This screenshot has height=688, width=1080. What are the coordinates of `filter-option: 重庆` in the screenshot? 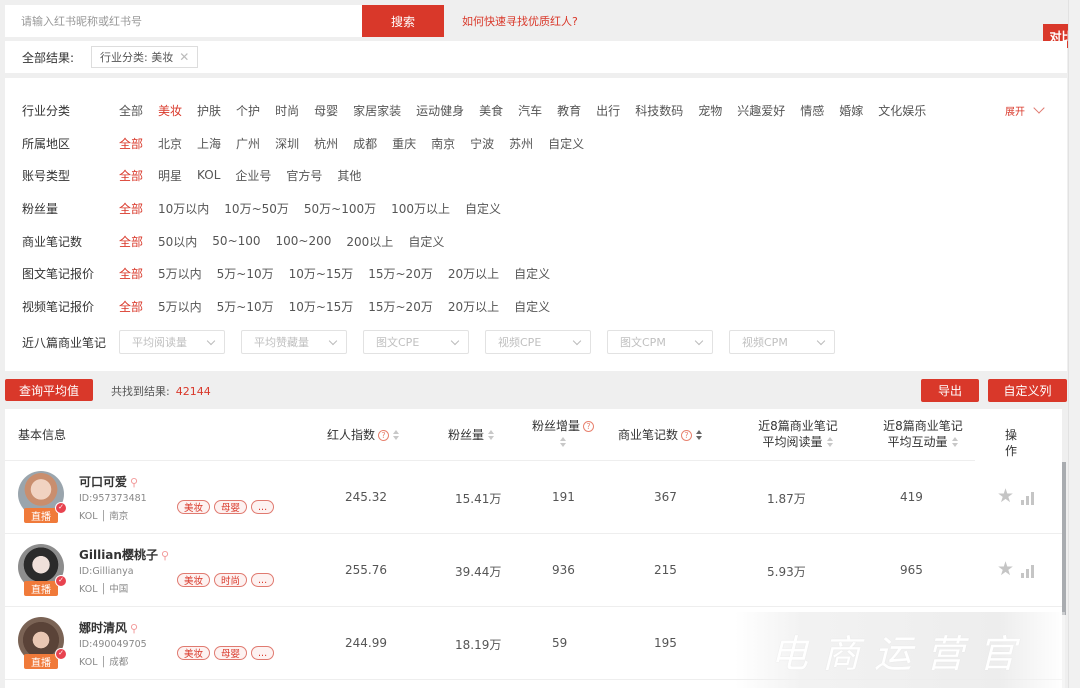 It's located at (404, 143).